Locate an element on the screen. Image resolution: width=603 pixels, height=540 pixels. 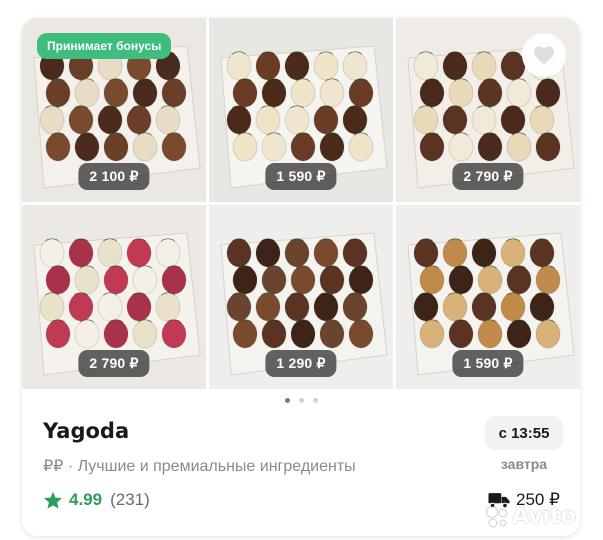
avito-logo-icon is located at coordinates (497, 517).